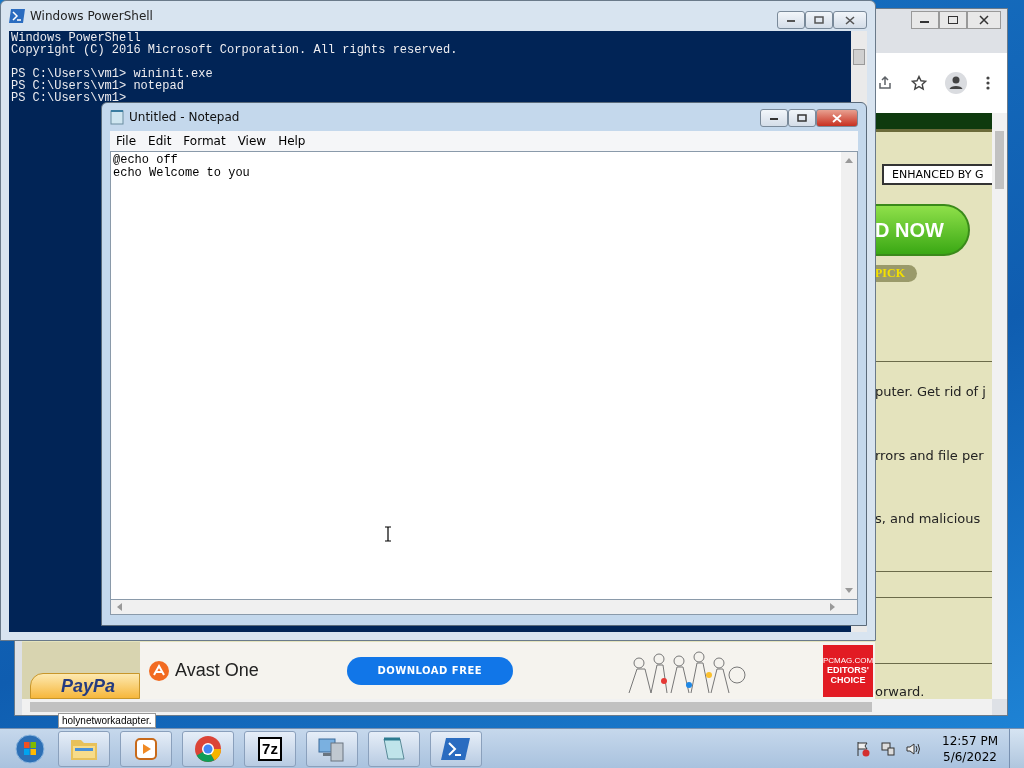 Image resolution: width=1024 pixels, height=768 pixels. I want to click on media-player-icon, so click(146, 748).